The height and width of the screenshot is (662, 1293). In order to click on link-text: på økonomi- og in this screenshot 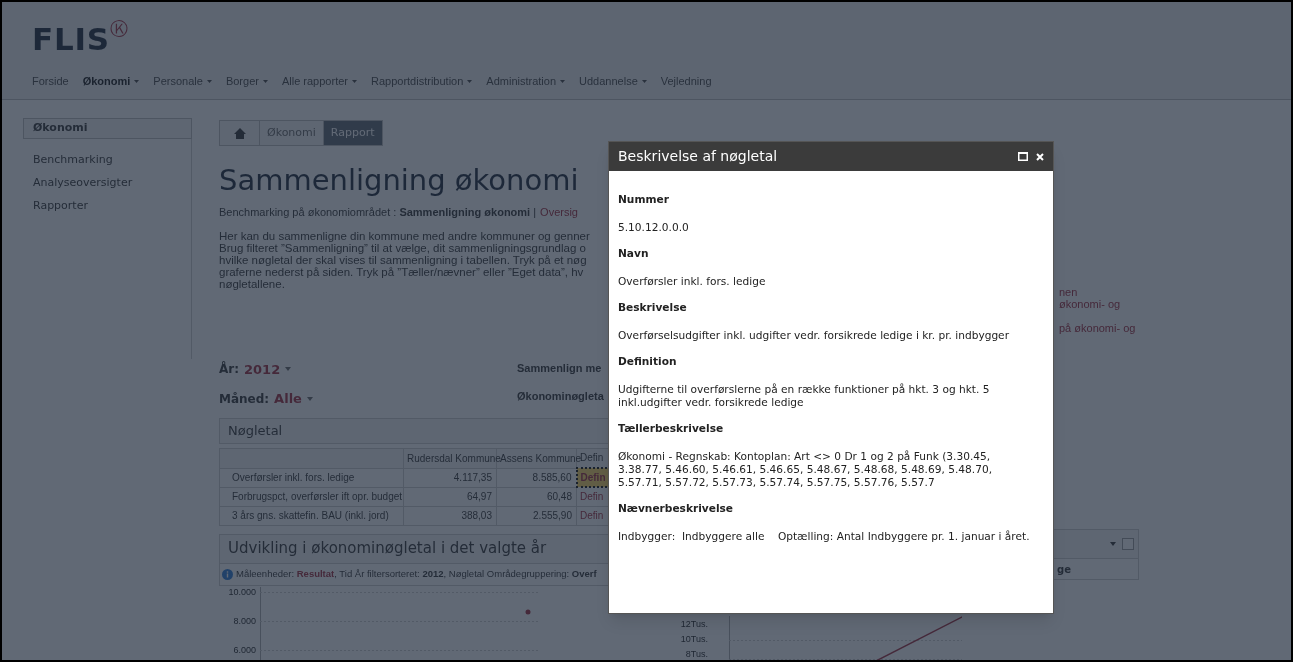, I will do `click(1097, 328)`.